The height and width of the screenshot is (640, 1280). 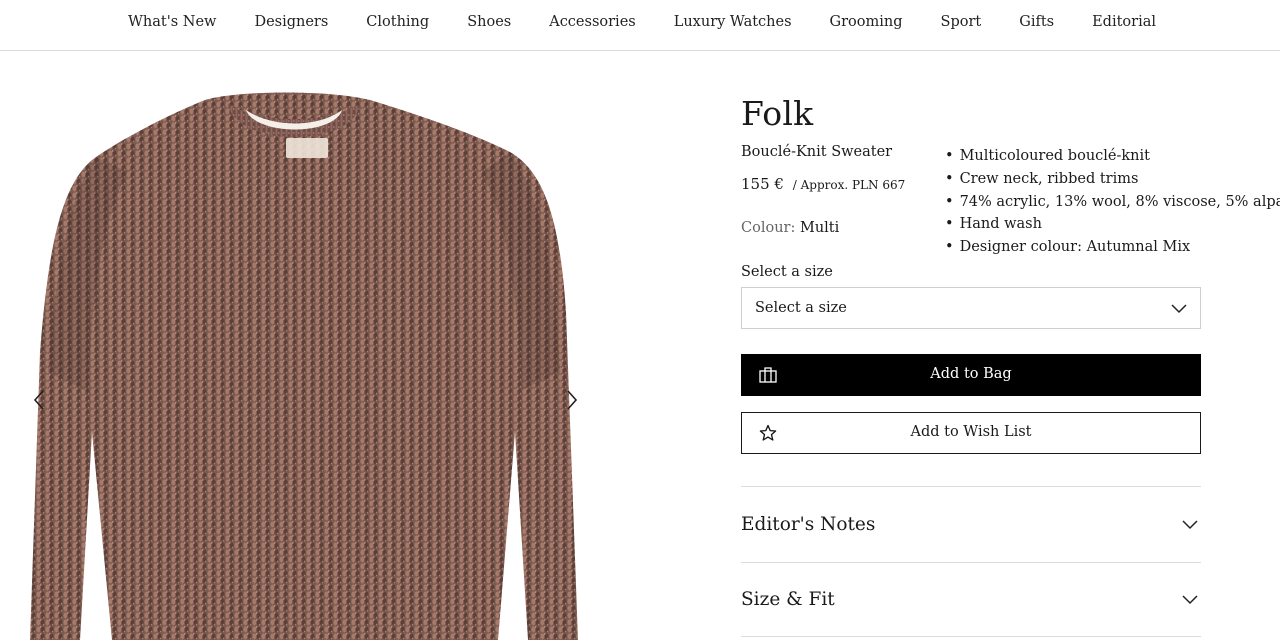 What do you see at coordinates (1112, 247) in the screenshot?
I see `detail-item: Designer colour: Autumnal Mix` at bounding box center [1112, 247].